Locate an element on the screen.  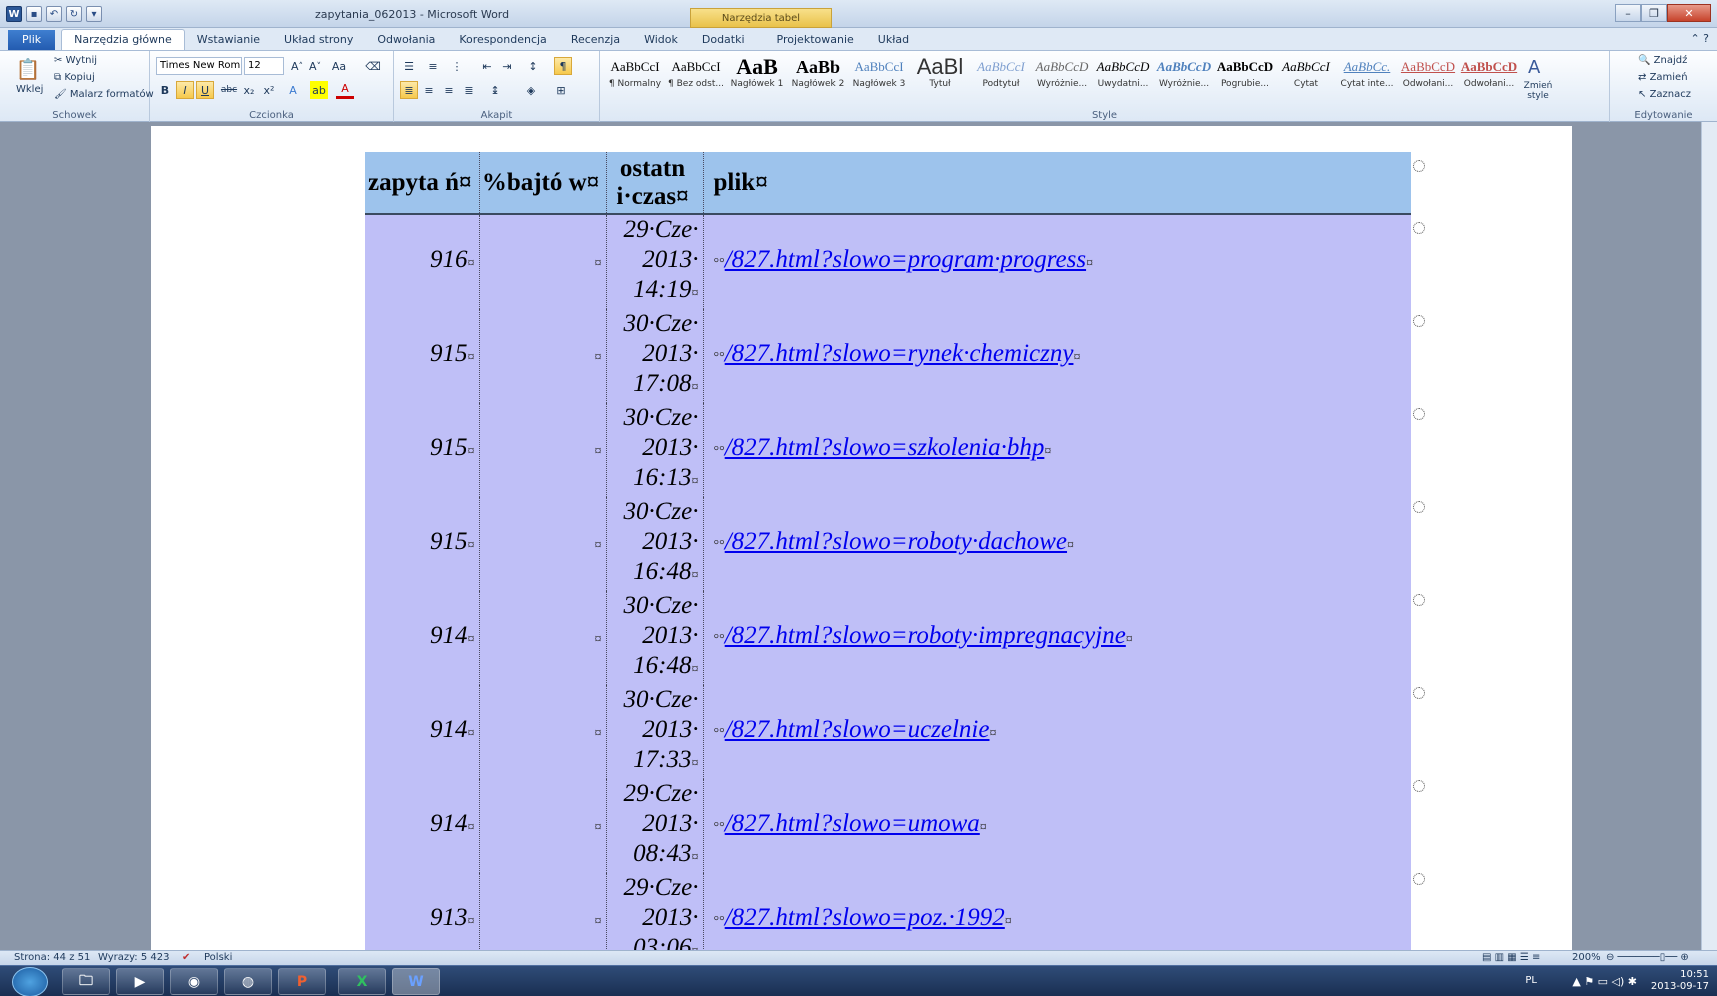
style-gallery-item: AaBbCcI ¶ Normalny is located at coordinates (635, 78).